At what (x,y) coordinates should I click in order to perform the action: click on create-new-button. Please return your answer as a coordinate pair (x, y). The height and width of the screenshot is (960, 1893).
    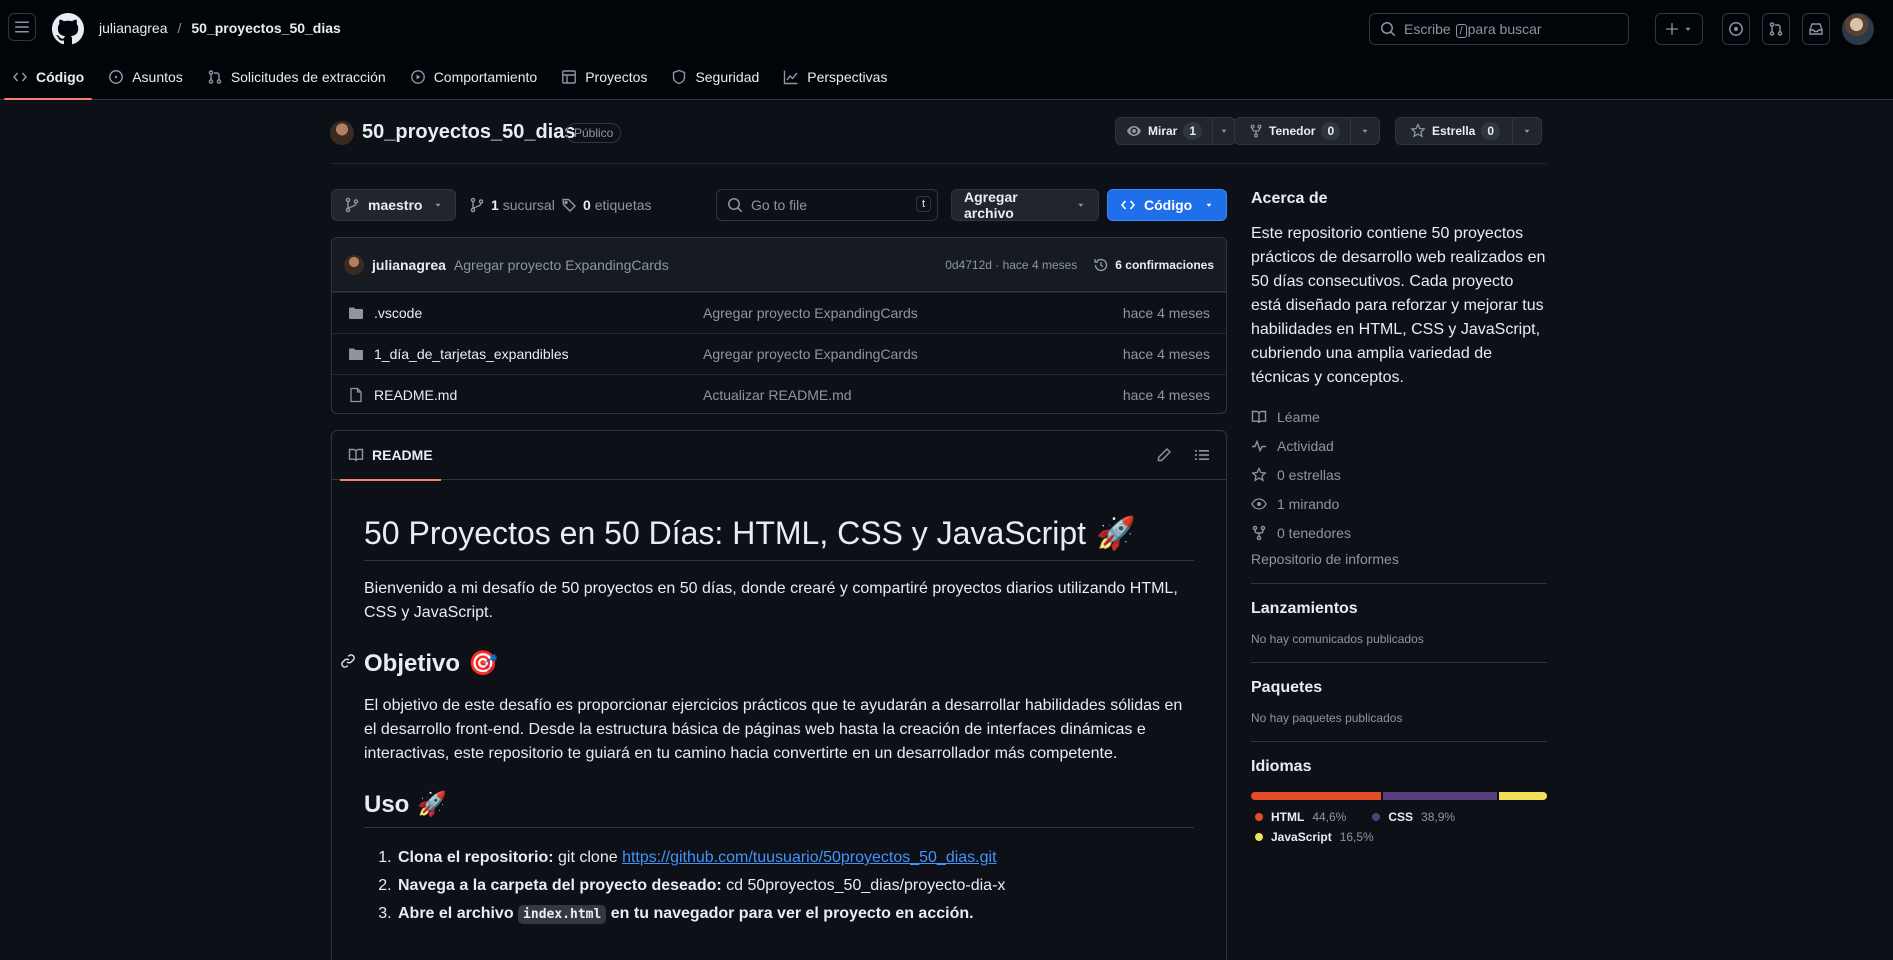
    Looking at the image, I should click on (1679, 29).